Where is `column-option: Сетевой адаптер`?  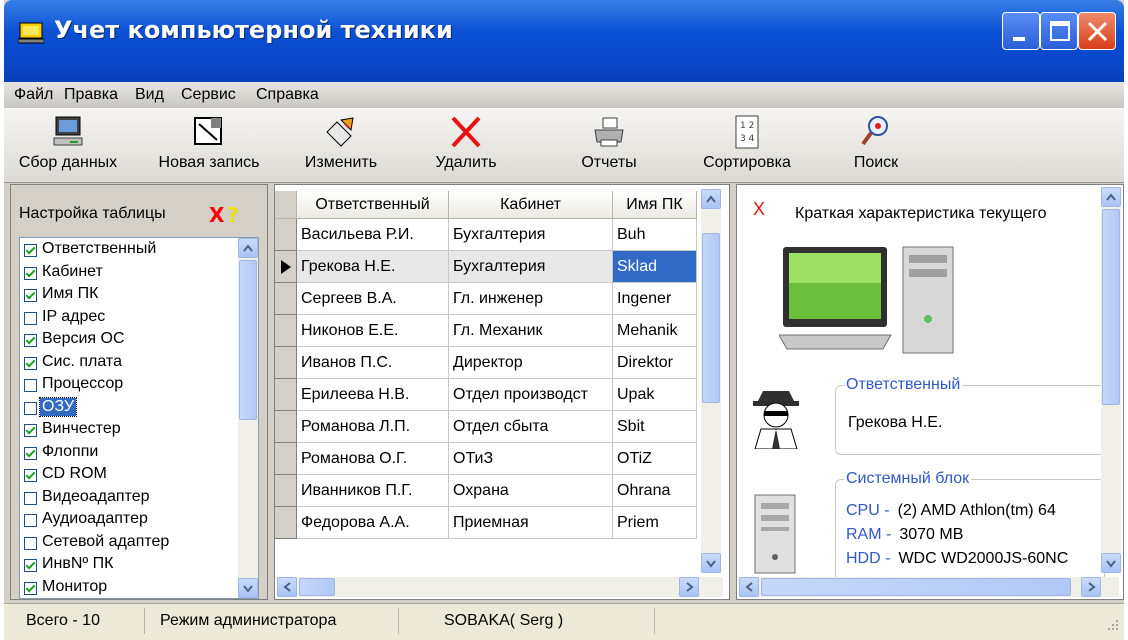
column-option: Сетевой адаптер is located at coordinates (129, 544).